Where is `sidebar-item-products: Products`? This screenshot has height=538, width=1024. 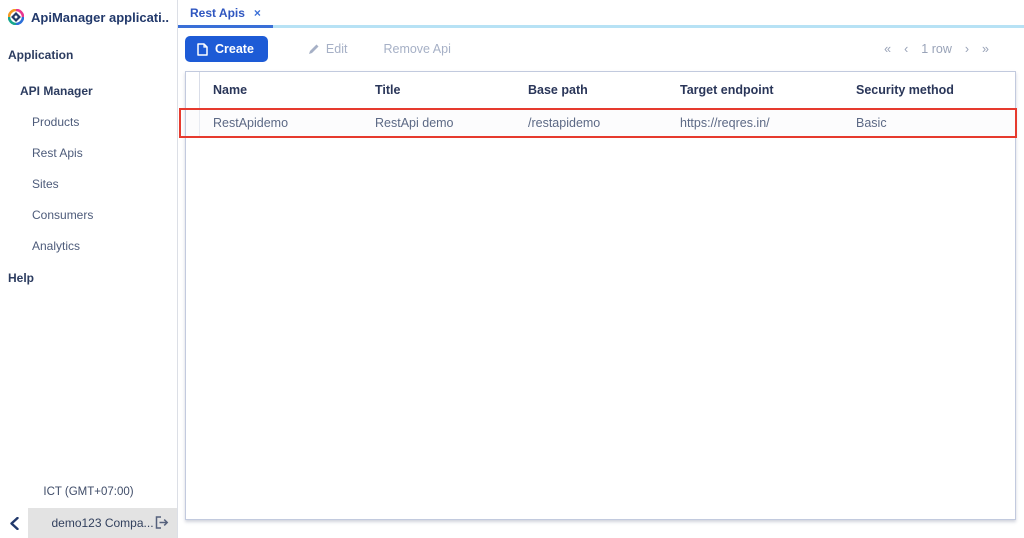
sidebar-item-products: Products is located at coordinates (88, 122).